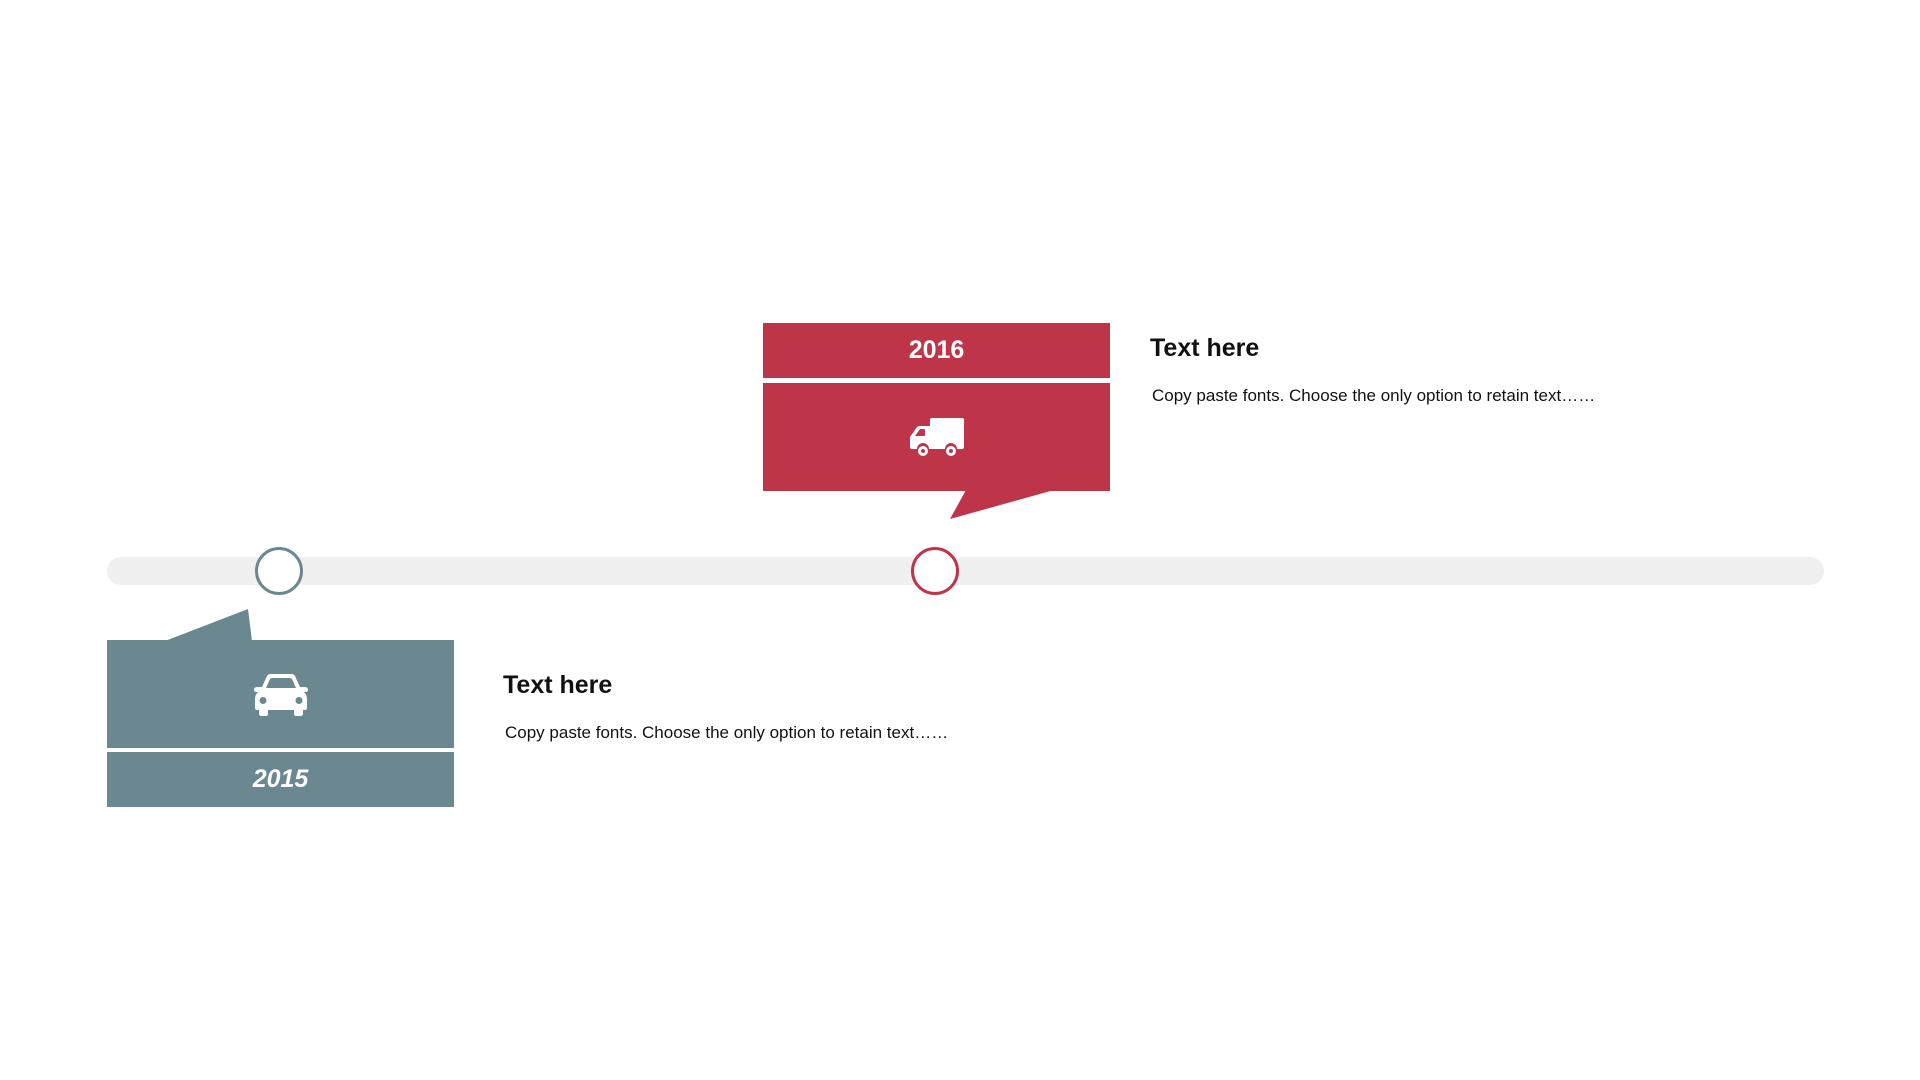  What do you see at coordinates (279, 571) in the screenshot?
I see `timeline-node-2015` at bounding box center [279, 571].